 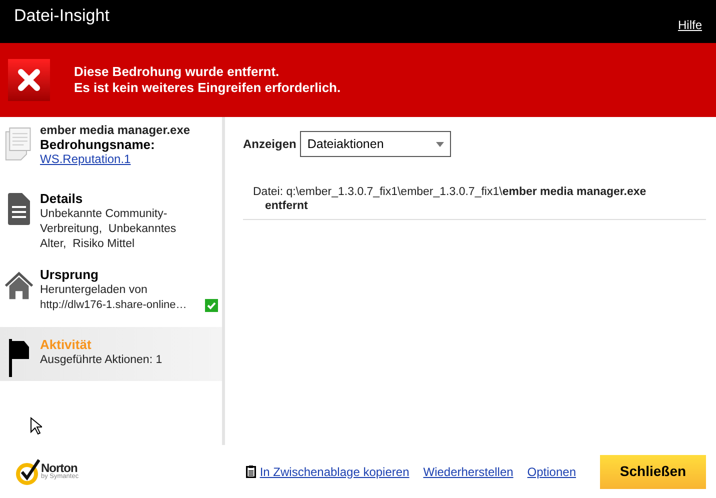 What do you see at coordinates (116, 130) in the screenshot?
I see `file-name: ember media manager.exe` at bounding box center [116, 130].